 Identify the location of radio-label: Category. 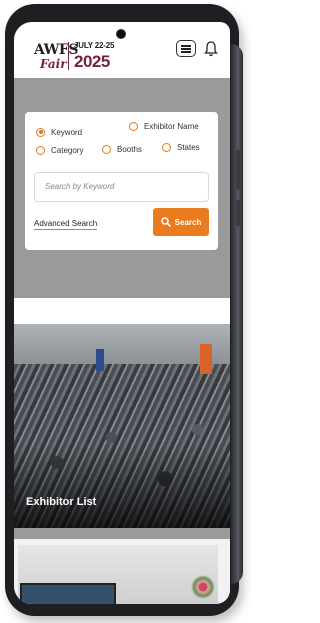
(67, 150).